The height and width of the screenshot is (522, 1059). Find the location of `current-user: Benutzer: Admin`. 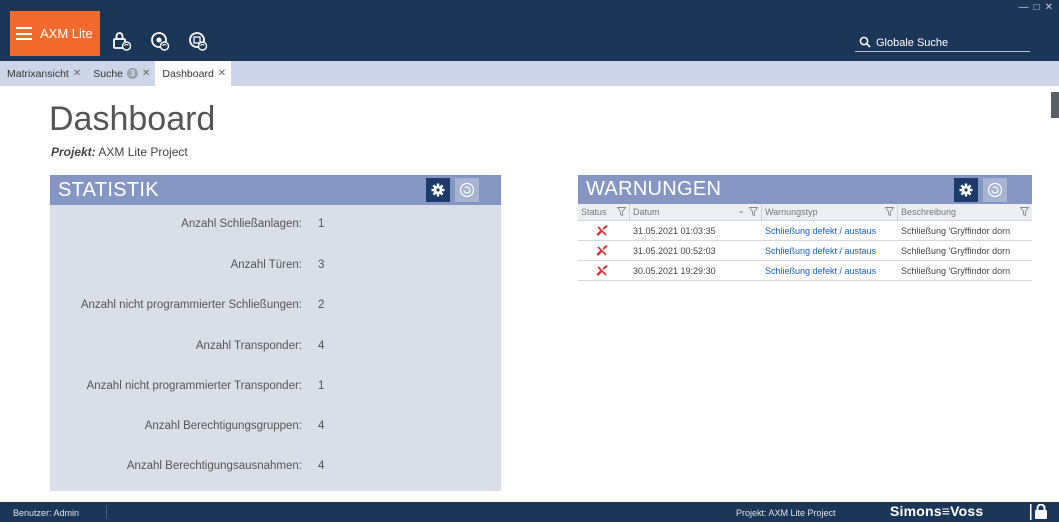

current-user: Benutzer: Admin is located at coordinates (46, 513).